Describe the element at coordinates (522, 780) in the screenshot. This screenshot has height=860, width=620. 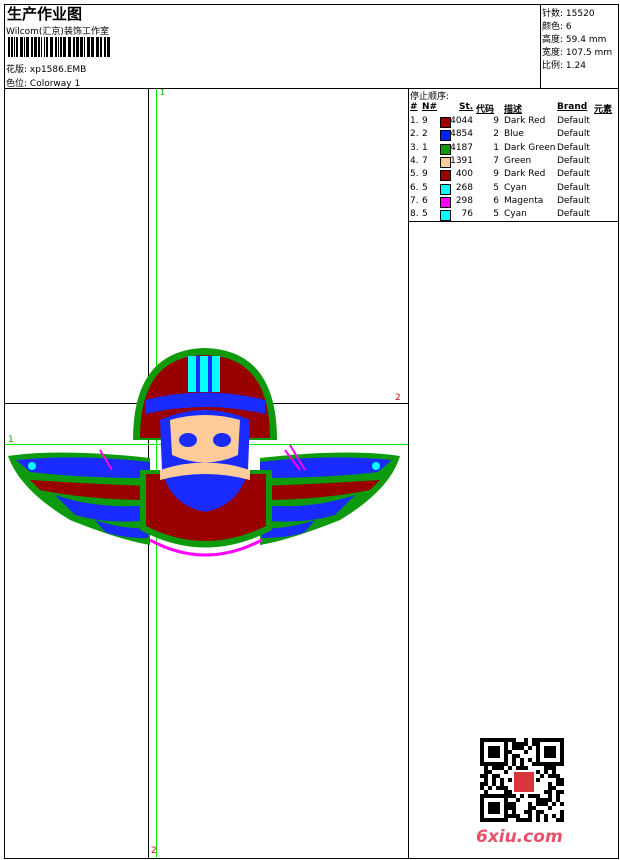
I see `qr-code` at that location.